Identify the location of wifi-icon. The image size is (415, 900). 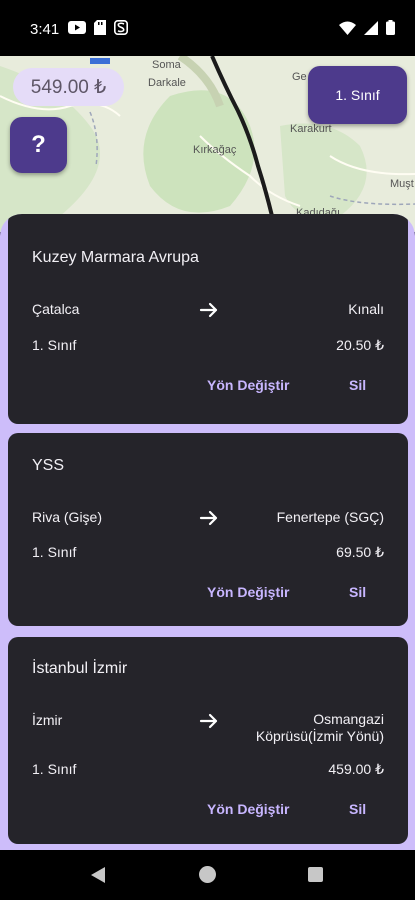
(347, 28).